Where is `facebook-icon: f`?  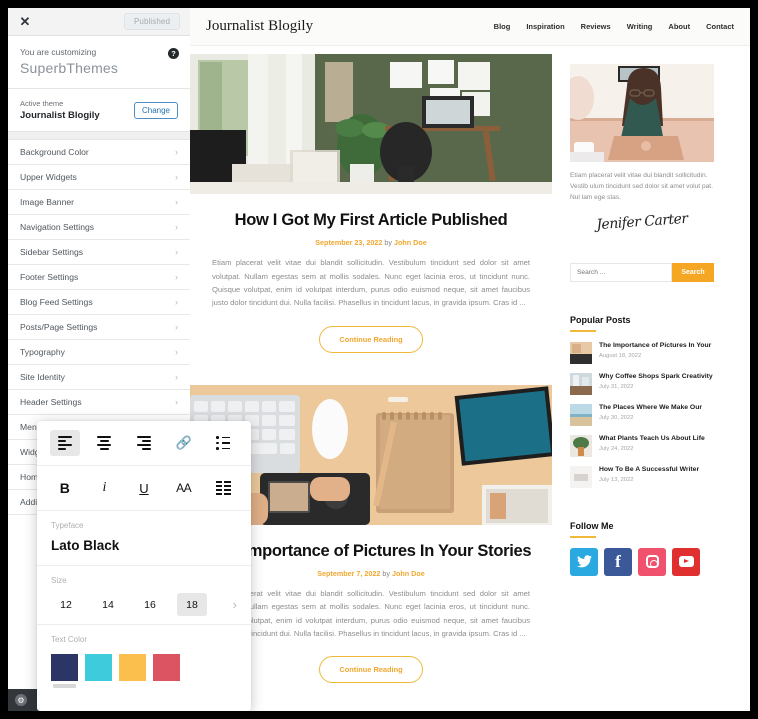 facebook-icon: f is located at coordinates (618, 561).